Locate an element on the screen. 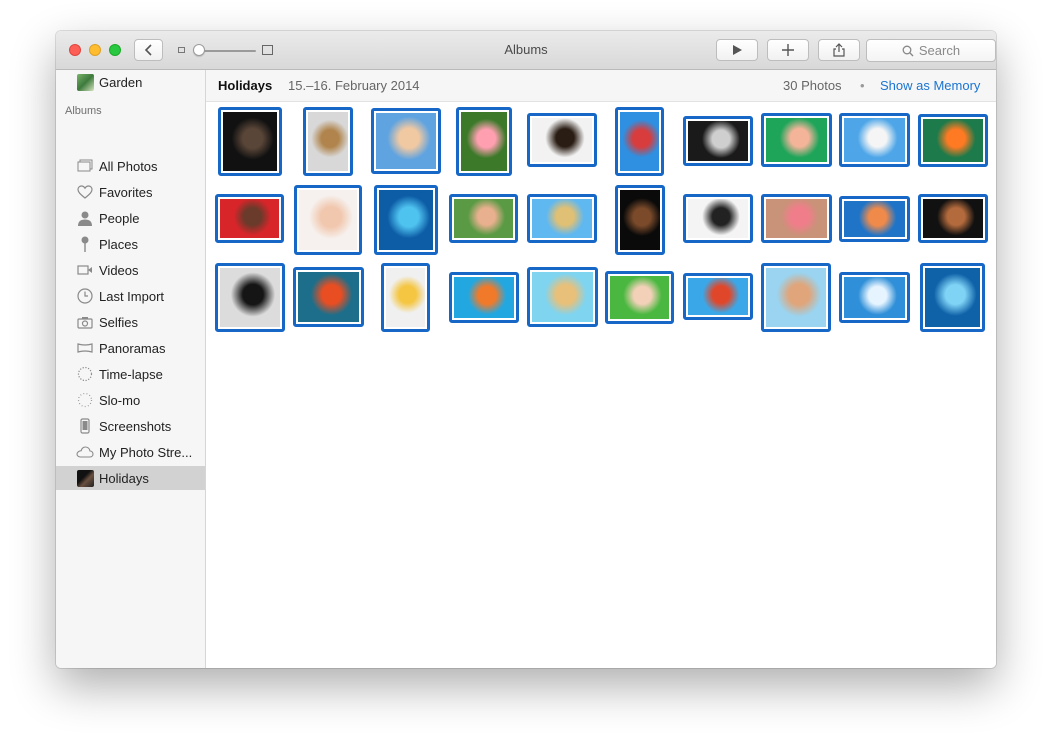  zoom-button is located at coordinates (115, 50).